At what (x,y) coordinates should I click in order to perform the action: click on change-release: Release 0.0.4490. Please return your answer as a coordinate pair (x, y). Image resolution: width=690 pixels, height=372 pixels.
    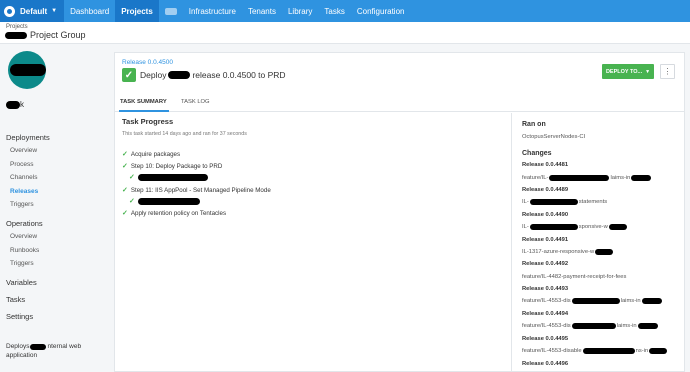
    Looking at the image, I should click on (545, 215).